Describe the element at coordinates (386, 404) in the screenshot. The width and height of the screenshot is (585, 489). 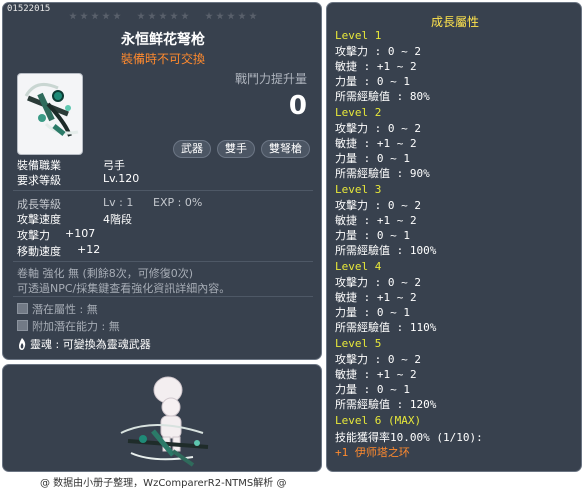
I see `level-5-exp: 所需經驗值 : 120%` at that location.